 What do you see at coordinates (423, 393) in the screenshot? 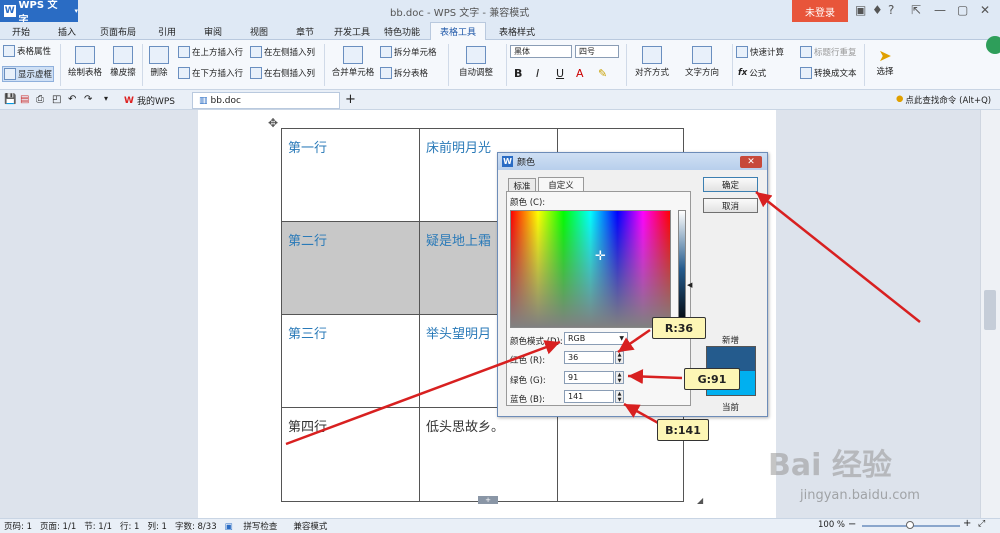
I see `arrow-to-mode` at bounding box center [423, 393].